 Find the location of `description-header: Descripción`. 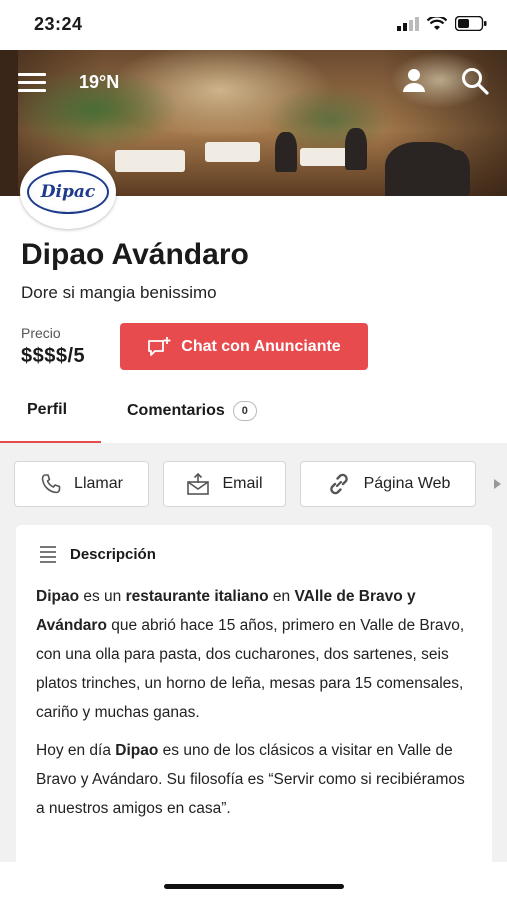

description-header: Descripción is located at coordinates (98, 554).